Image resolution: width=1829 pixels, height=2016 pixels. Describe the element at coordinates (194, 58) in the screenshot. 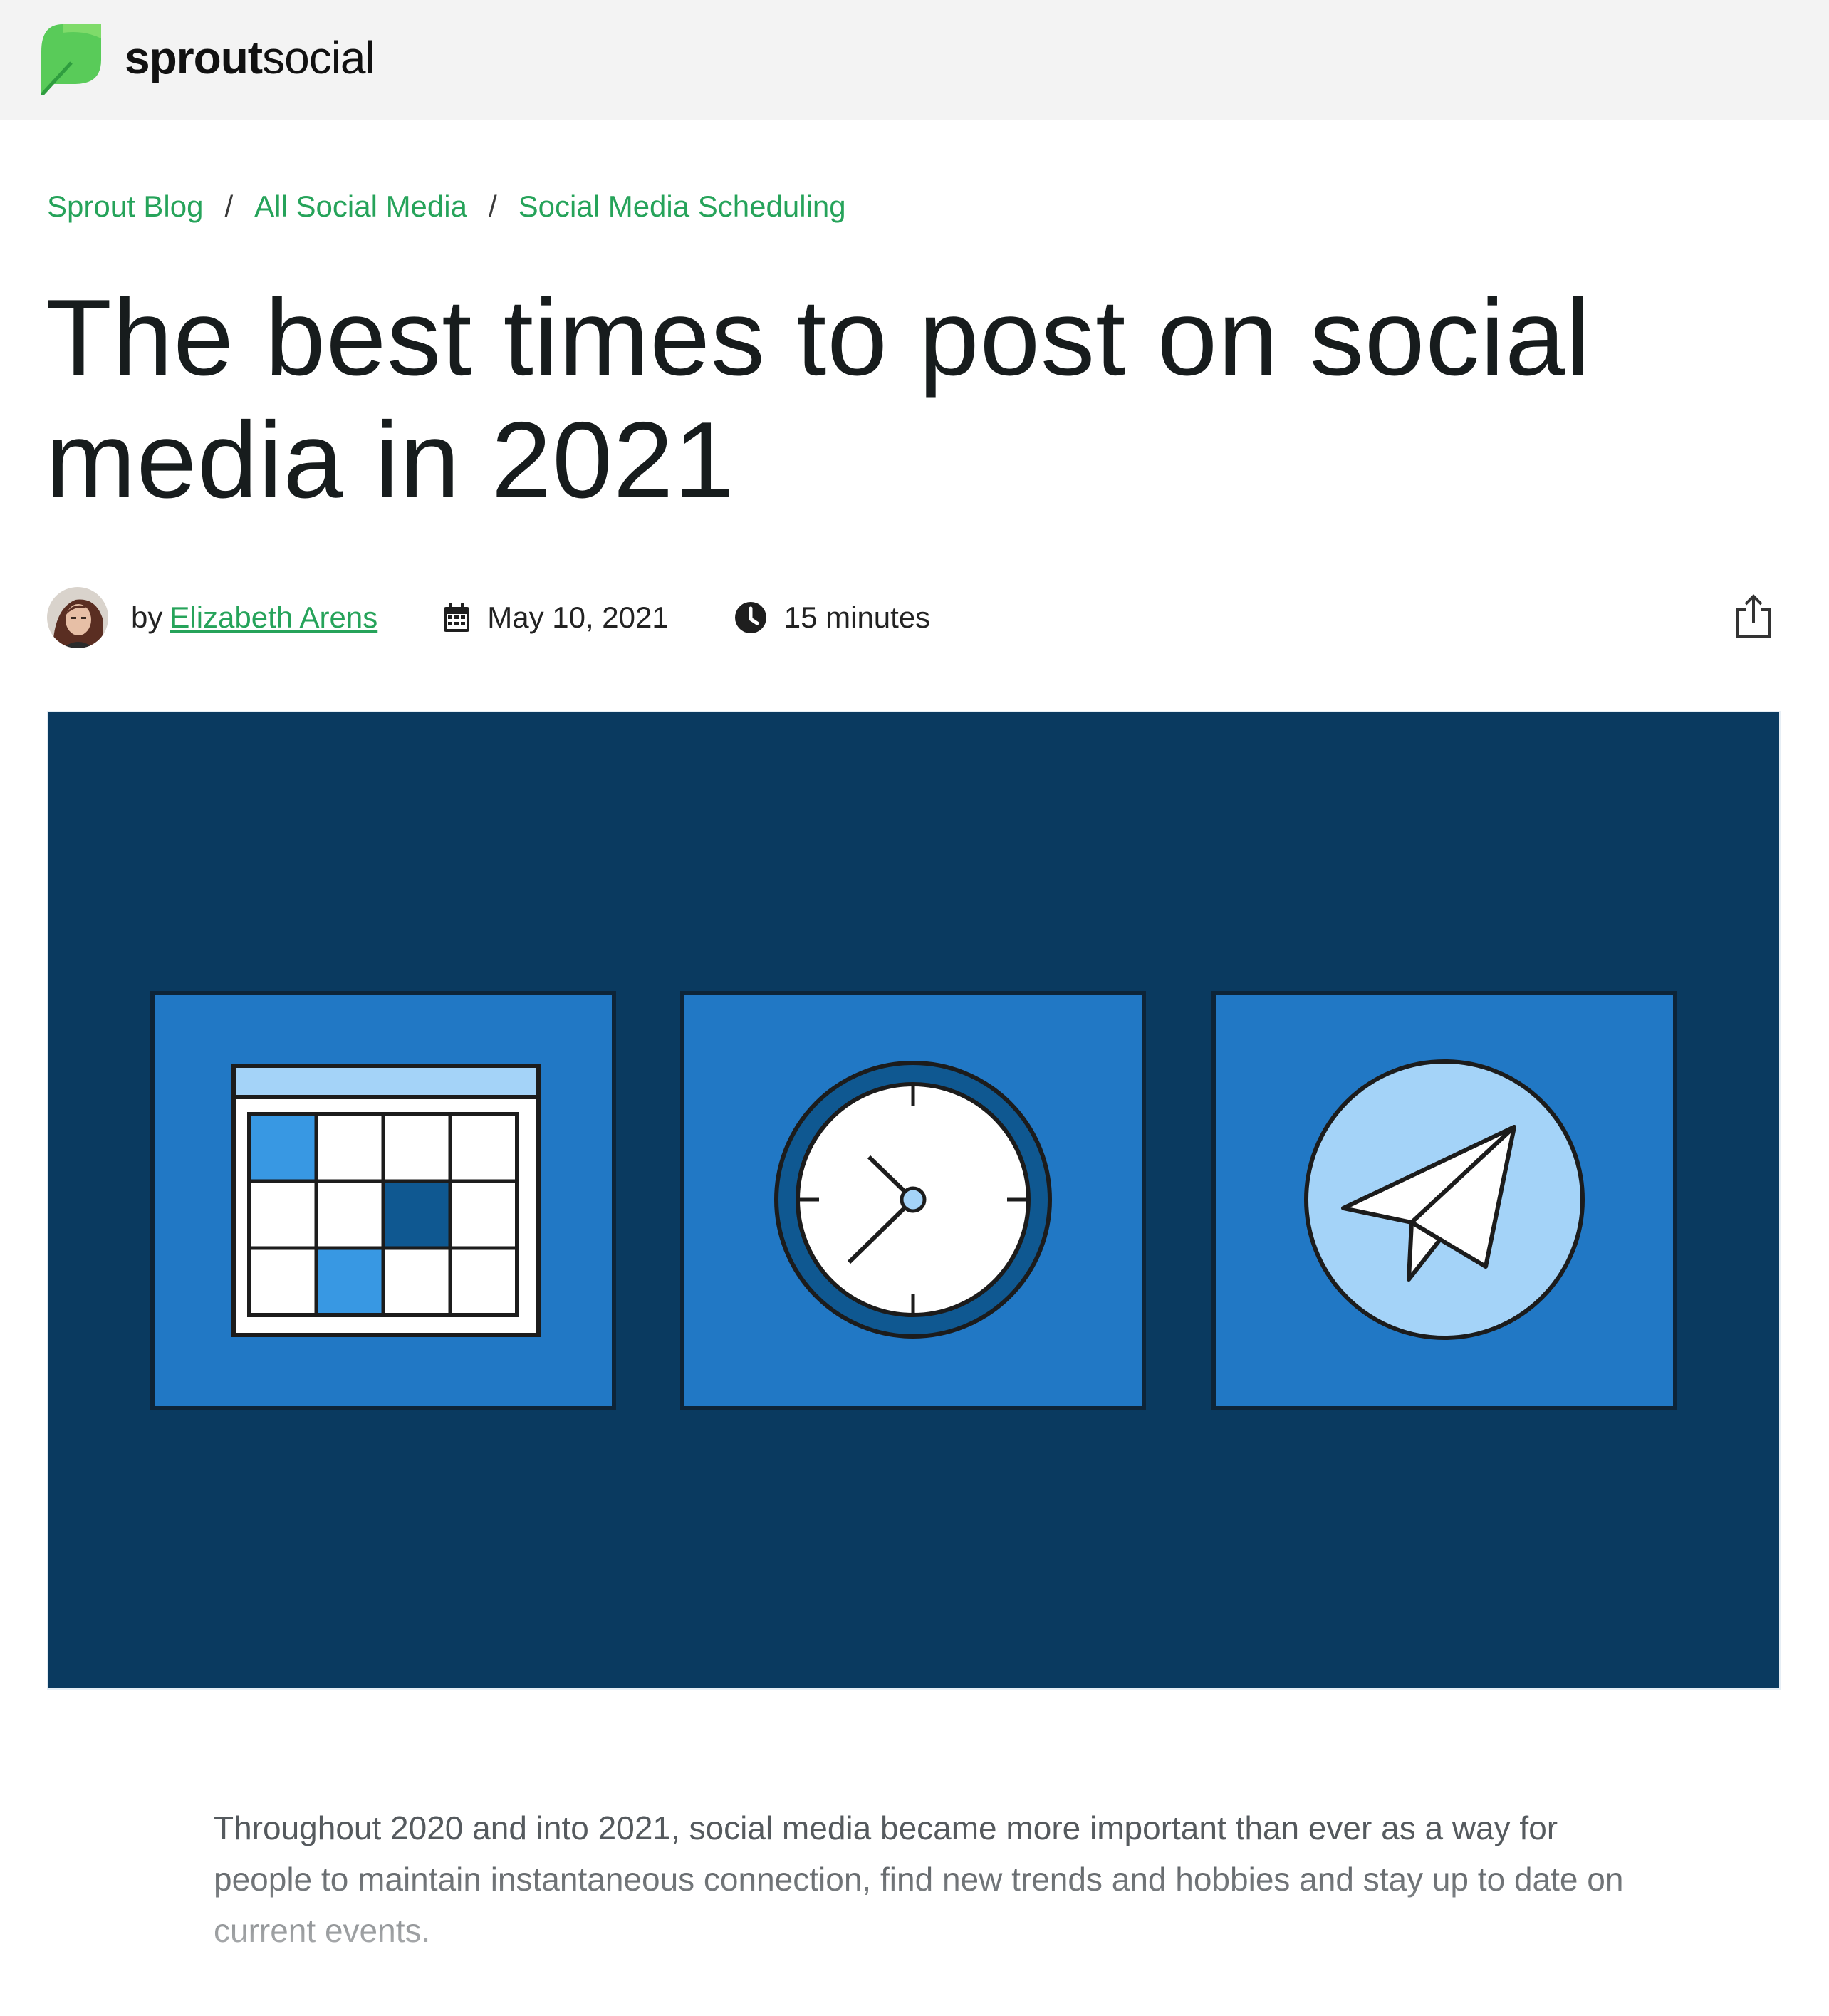

I see `brand-name-bold: sprout` at that location.